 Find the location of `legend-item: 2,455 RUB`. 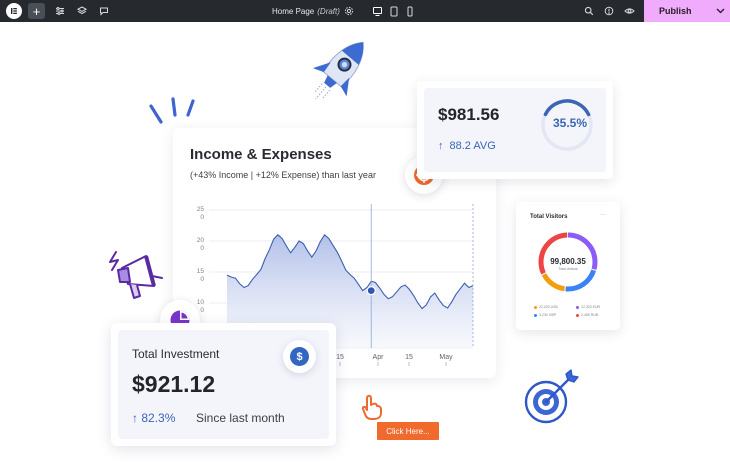

legend-item: 2,455 RUB is located at coordinates (587, 315).